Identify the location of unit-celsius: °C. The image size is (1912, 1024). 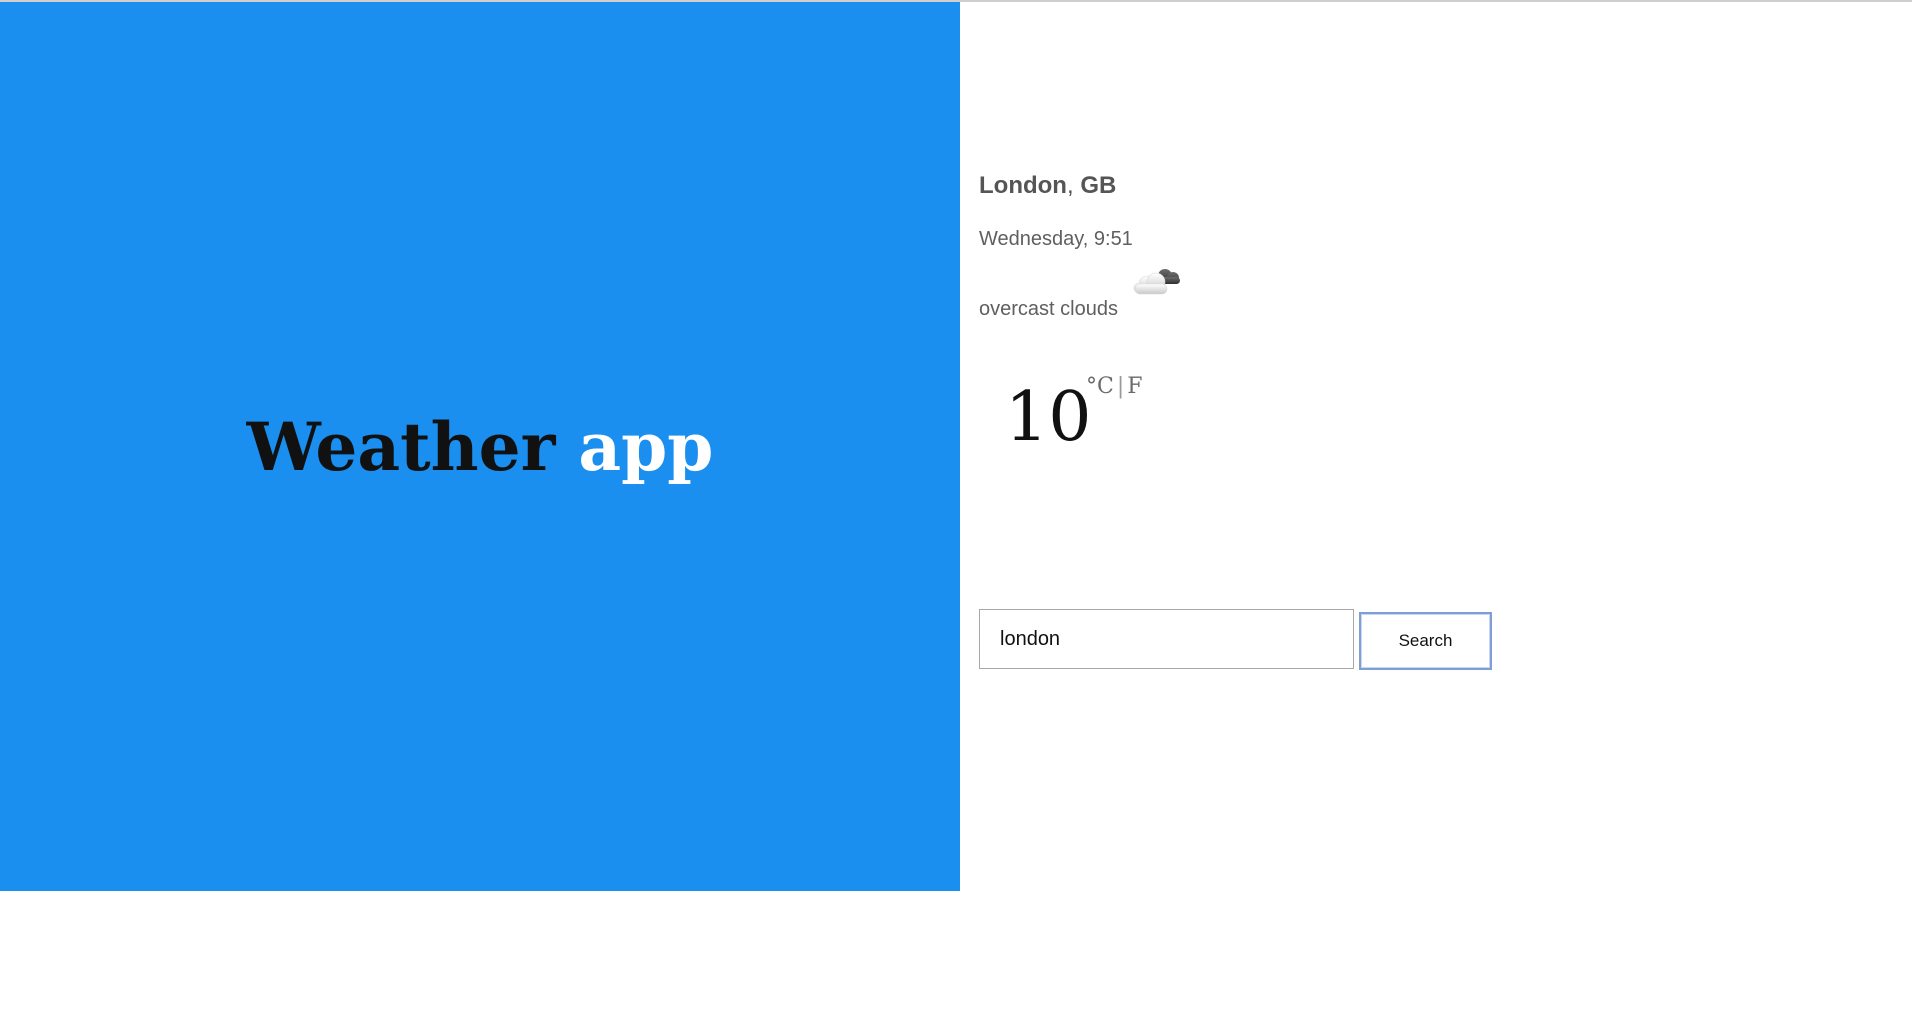
(1100, 386).